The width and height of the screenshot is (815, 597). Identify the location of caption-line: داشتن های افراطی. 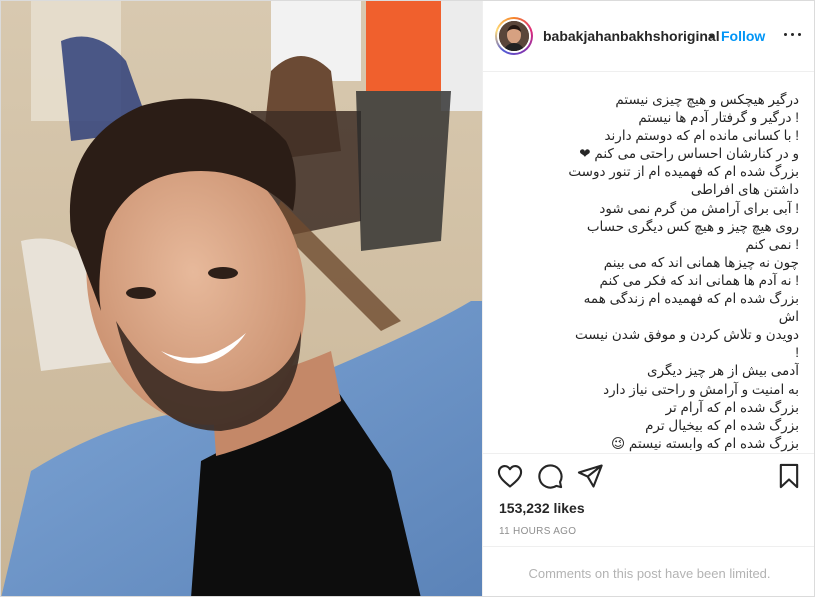
(744, 190).